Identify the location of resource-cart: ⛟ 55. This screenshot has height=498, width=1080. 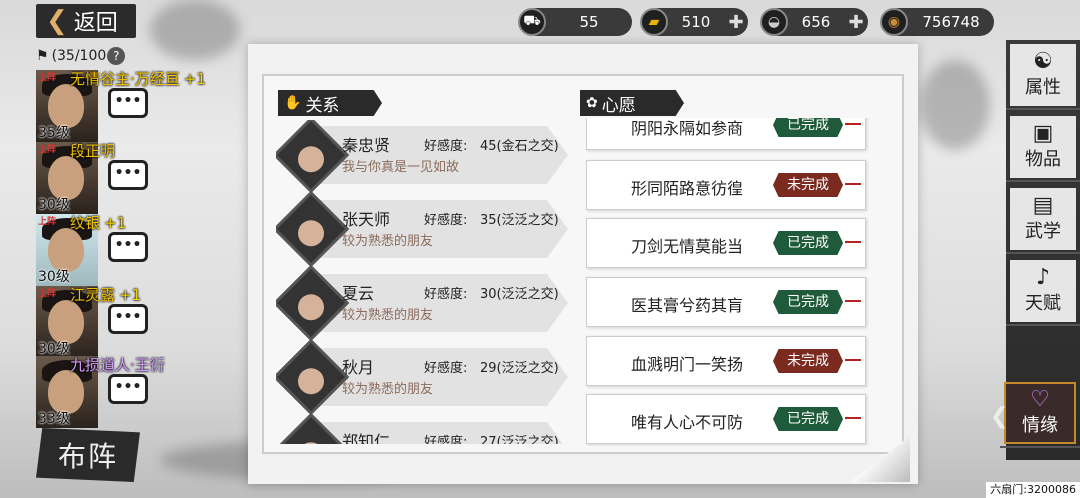
(575, 22).